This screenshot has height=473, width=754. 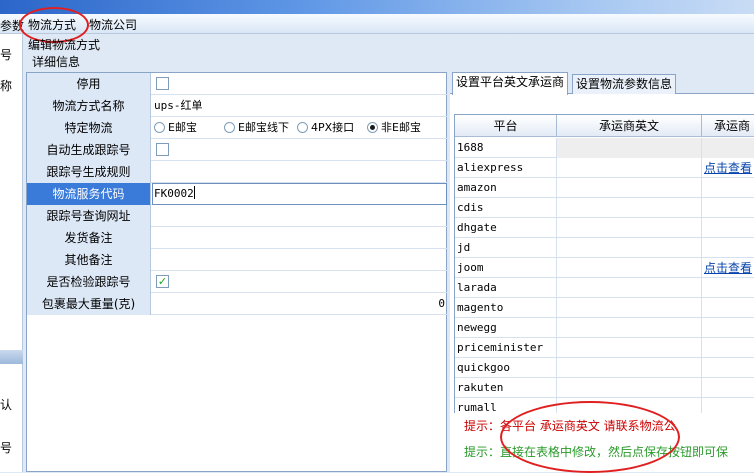 I want to click on tab-logistics-params: 设置物流参数信息, so click(x=624, y=84).